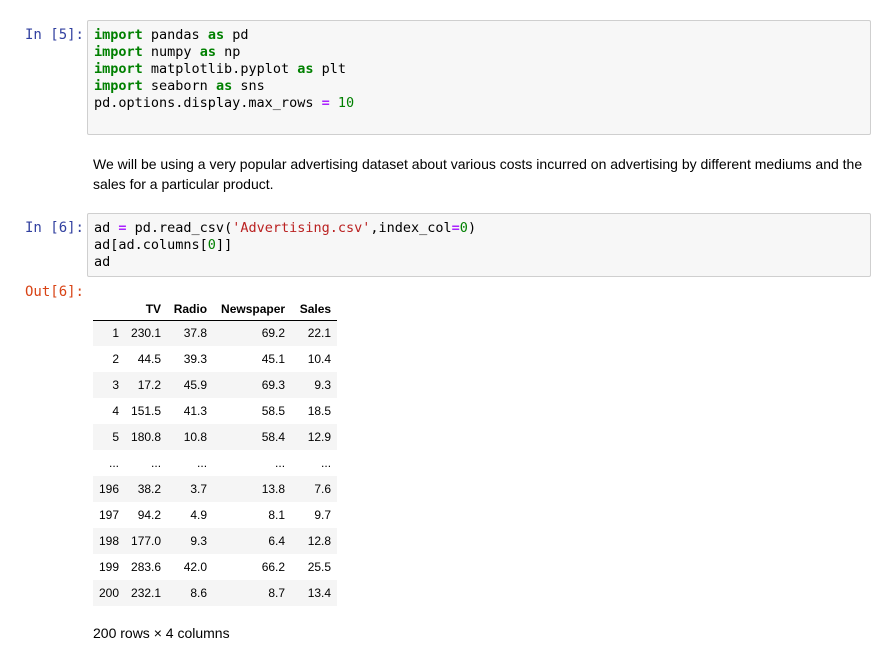 This screenshot has width=883, height=651. What do you see at coordinates (109, 489) in the screenshot?
I see `row-index: 196` at bounding box center [109, 489].